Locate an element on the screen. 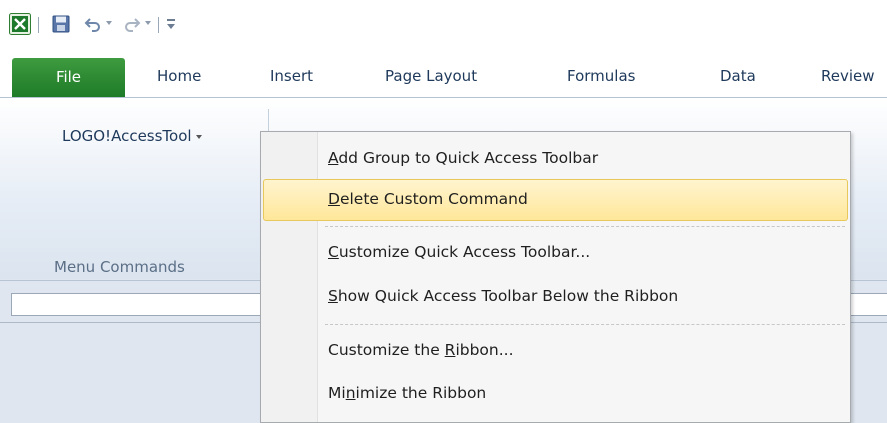  quick-access-toolbar is located at coordinates (443, 23).